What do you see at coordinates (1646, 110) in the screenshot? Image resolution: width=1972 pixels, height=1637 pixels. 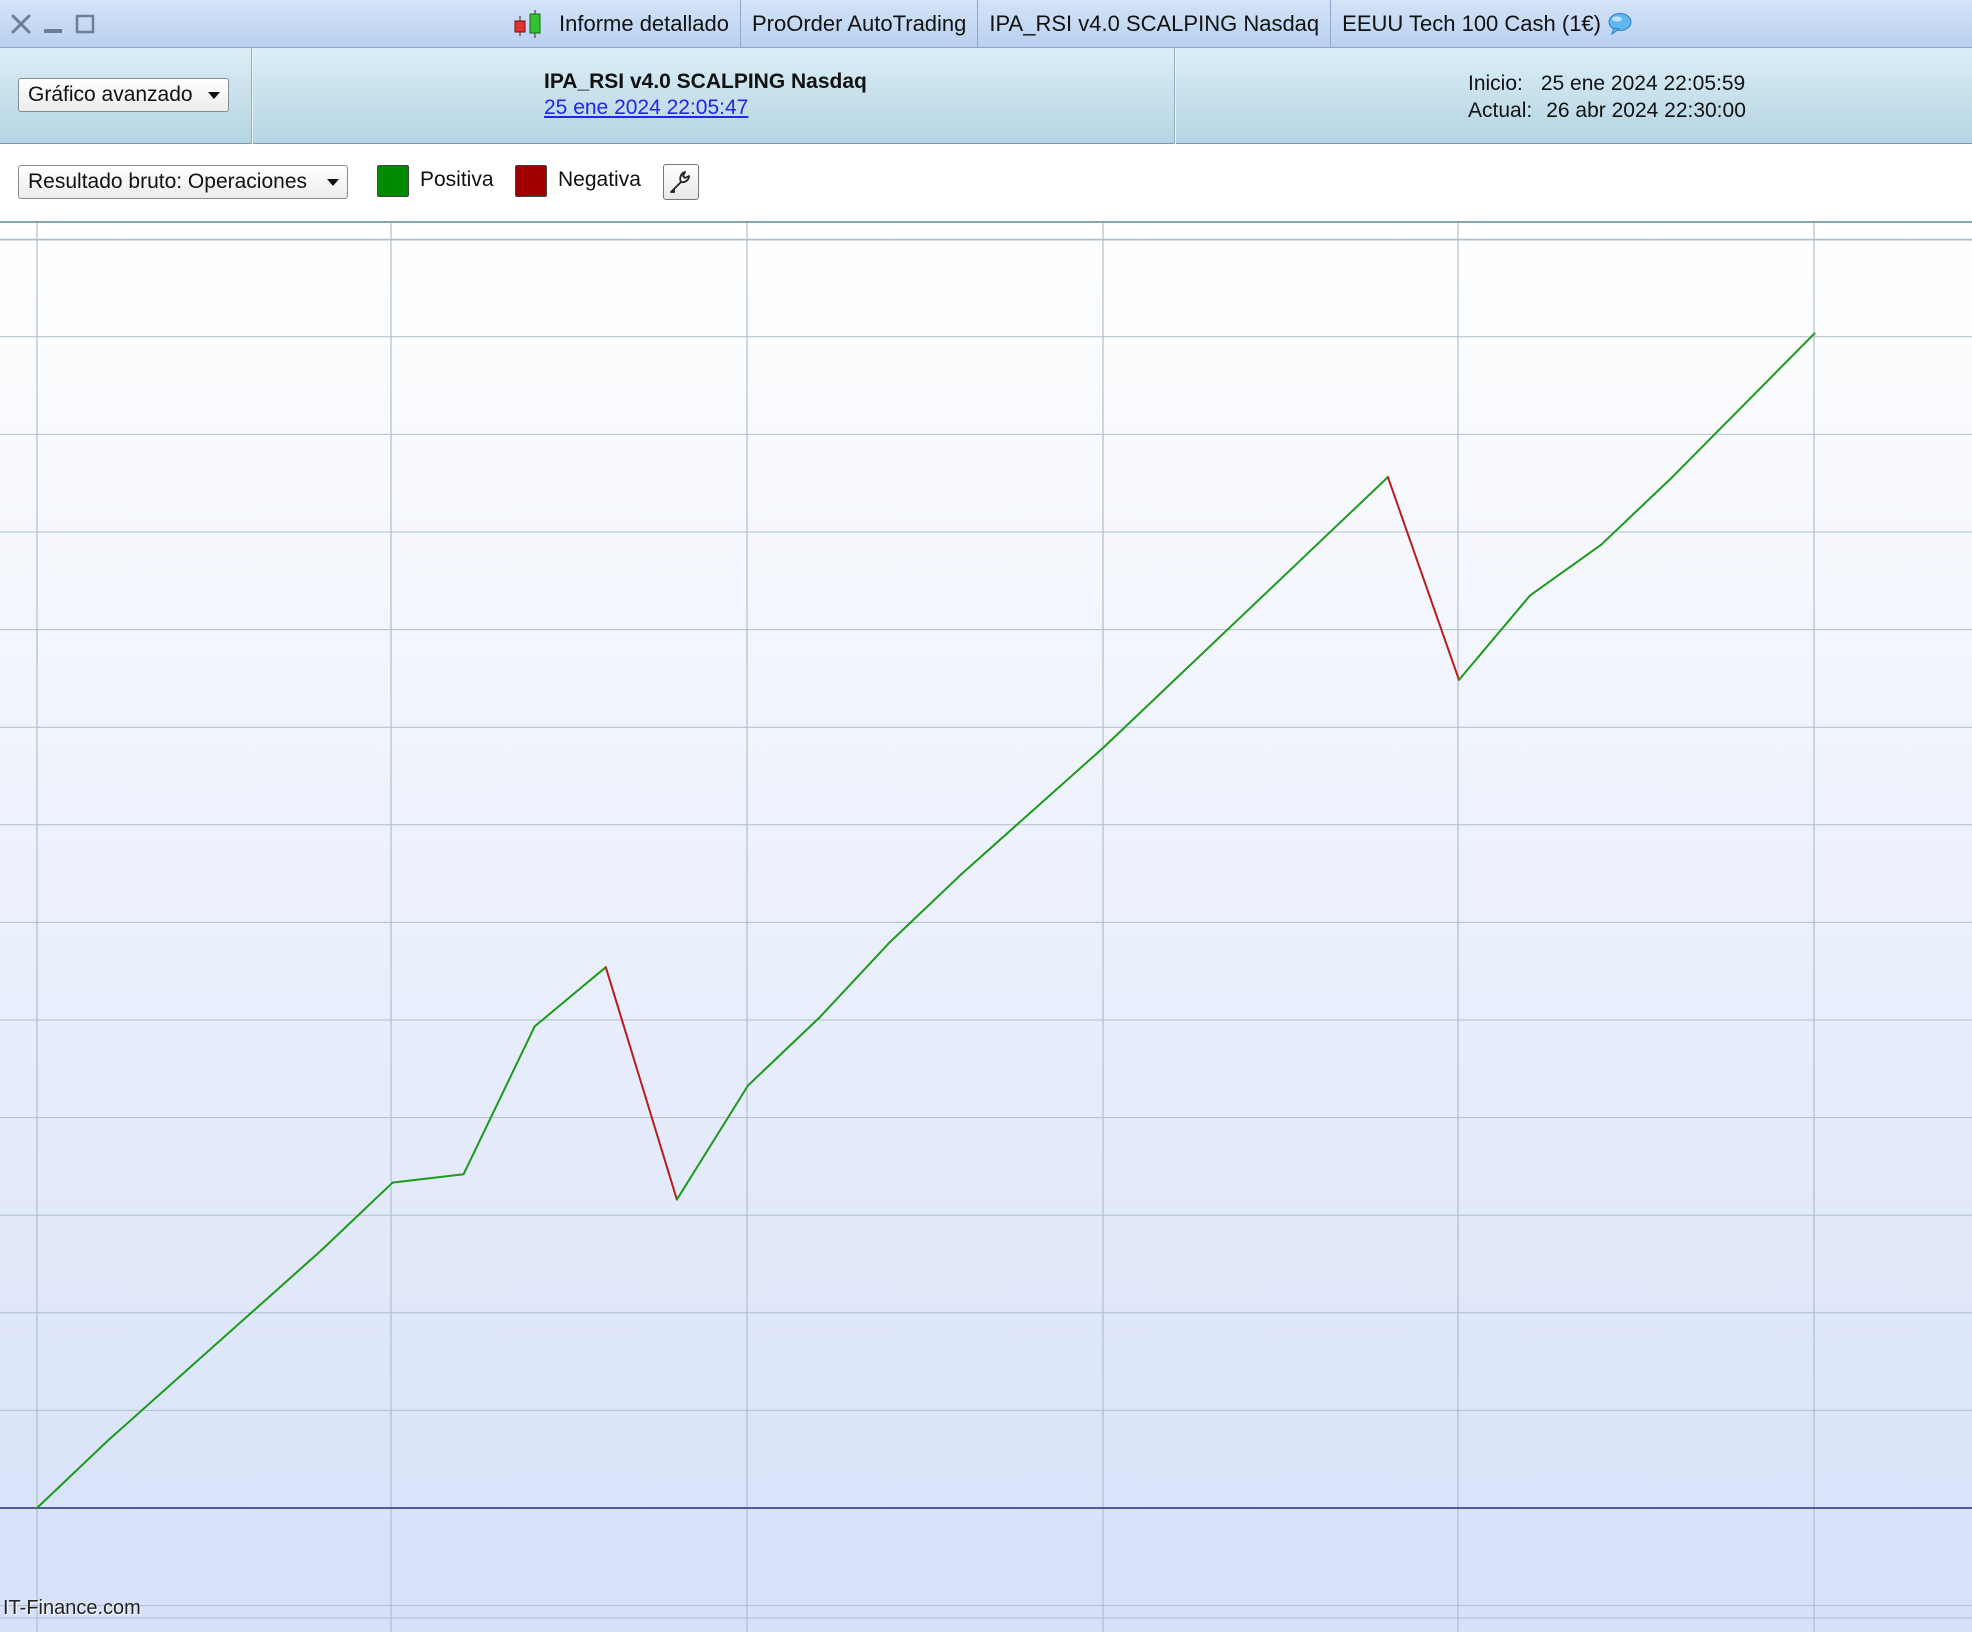 I see `current-value: 26 abr 2024 22:30:00` at bounding box center [1646, 110].